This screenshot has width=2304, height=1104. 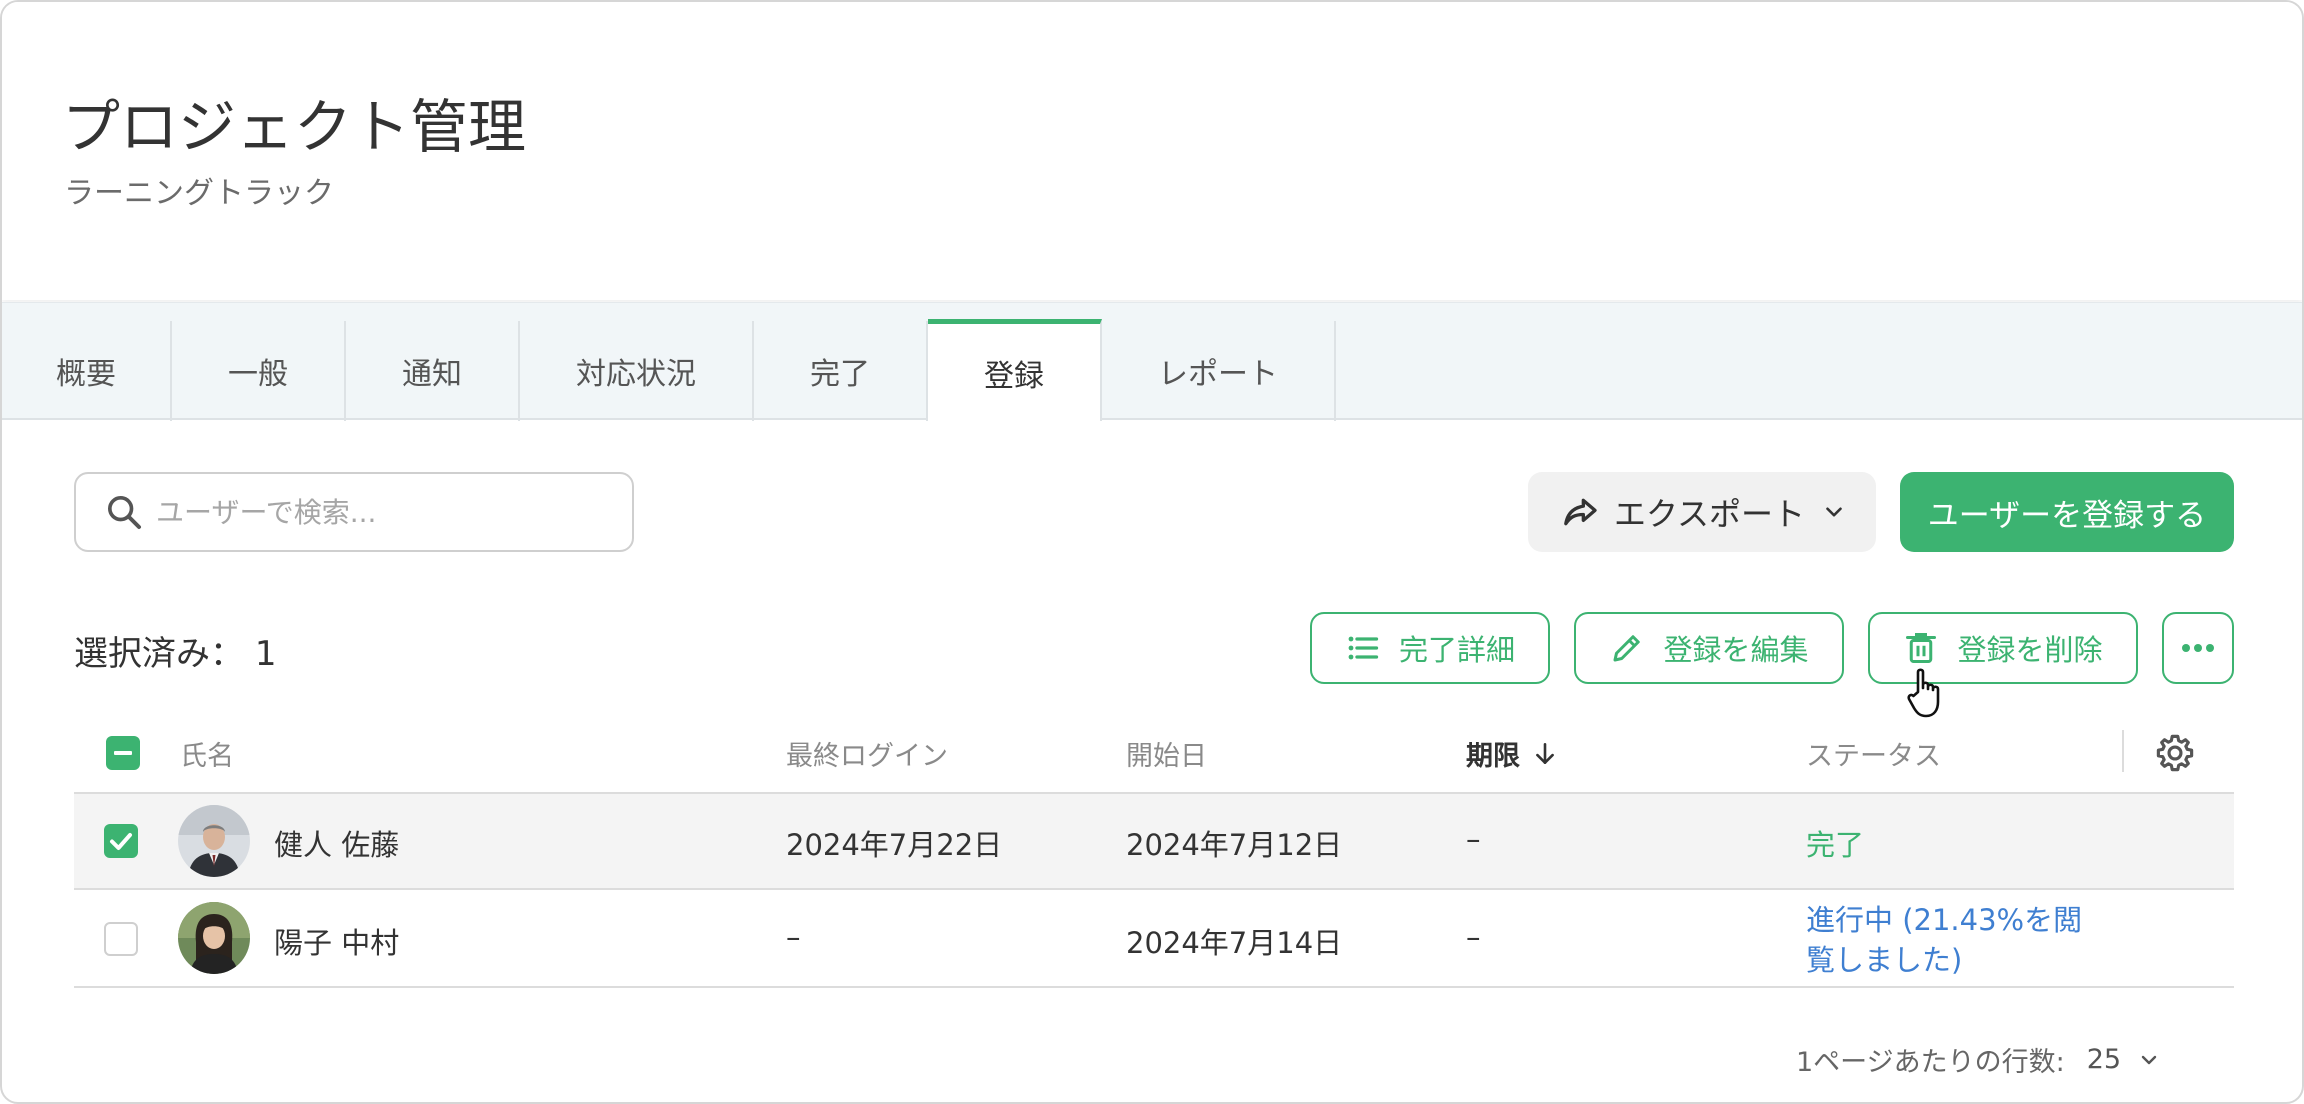 I want to click on trash-icon, so click(x=1921, y=648).